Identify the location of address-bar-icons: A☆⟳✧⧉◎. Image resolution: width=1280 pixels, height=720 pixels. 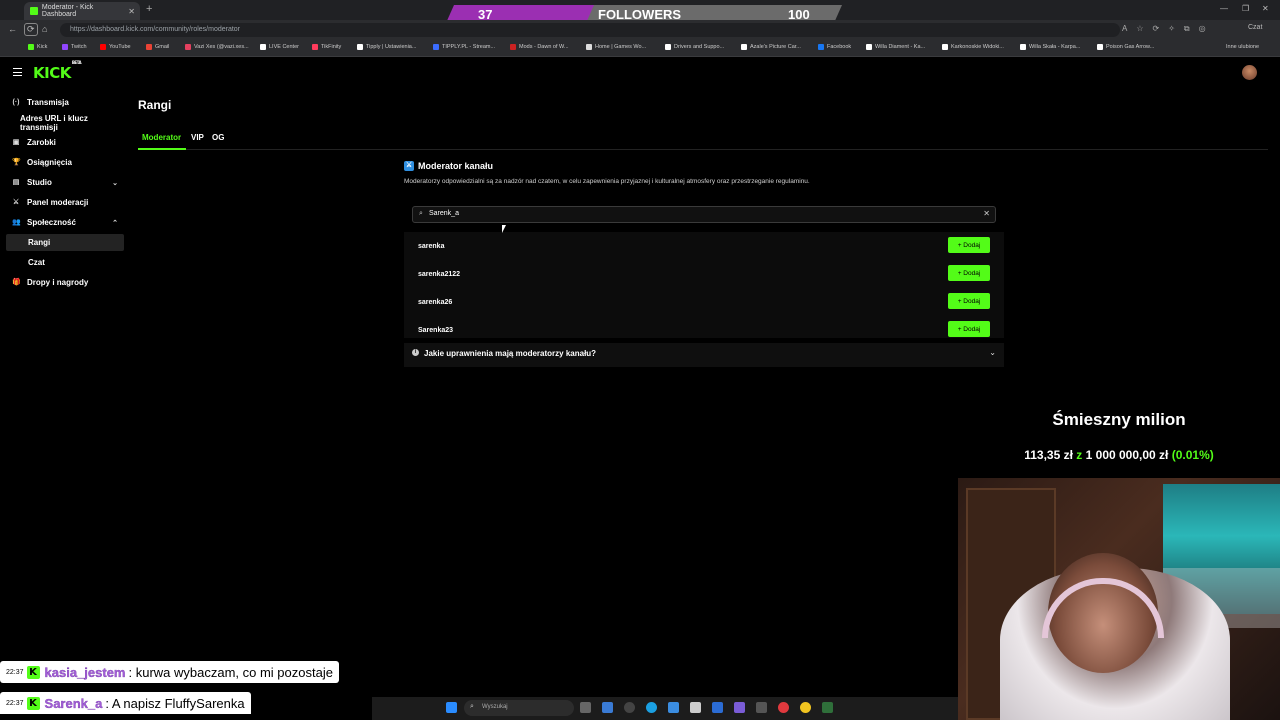
(1168, 29).